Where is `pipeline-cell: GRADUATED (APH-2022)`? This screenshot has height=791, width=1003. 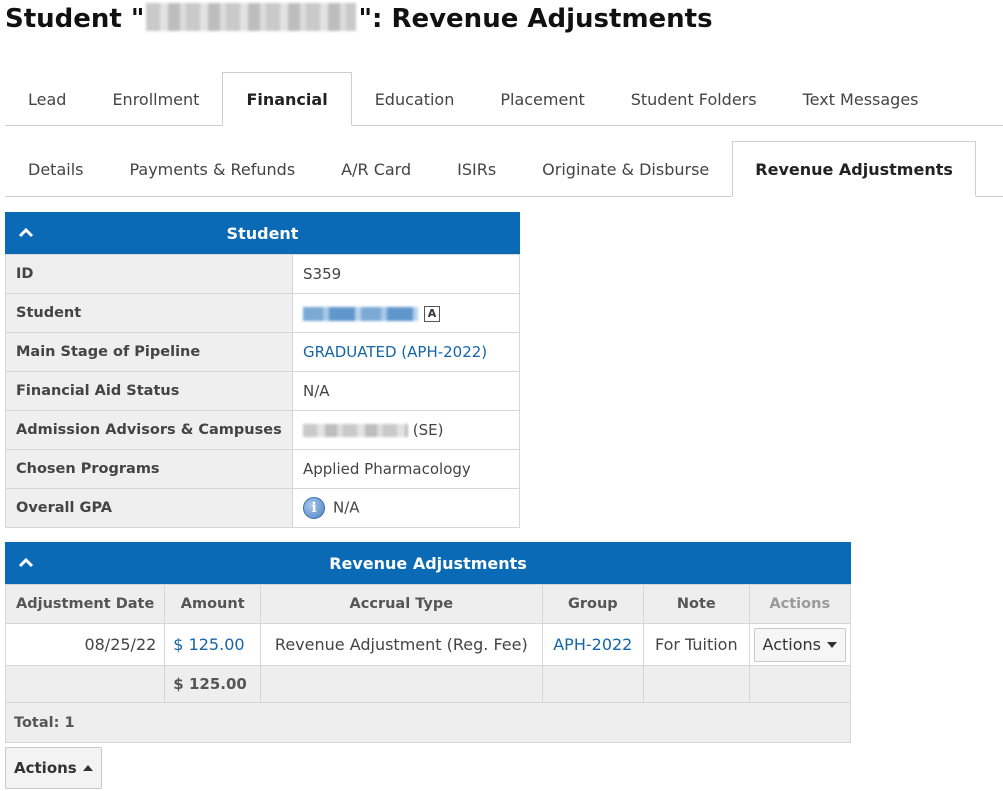 pipeline-cell: GRADUATED (APH-2022) is located at coordinates (406, 352).